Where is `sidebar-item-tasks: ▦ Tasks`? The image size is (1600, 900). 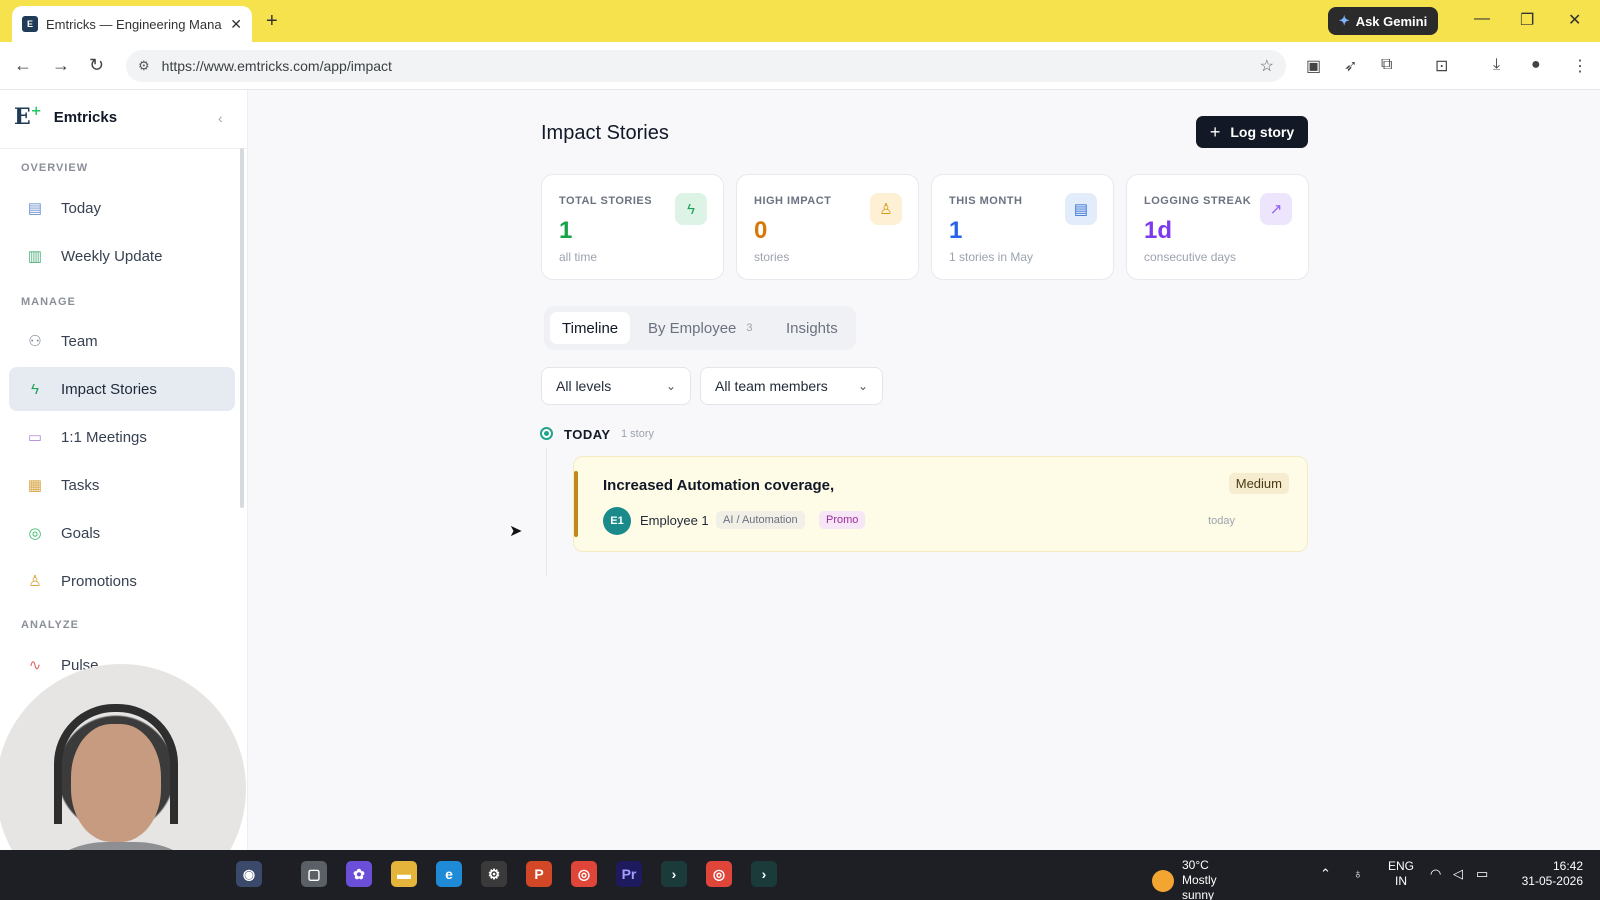
sidebar-item-tasks: ▦ Tasks is located at coordinates (122, 485).